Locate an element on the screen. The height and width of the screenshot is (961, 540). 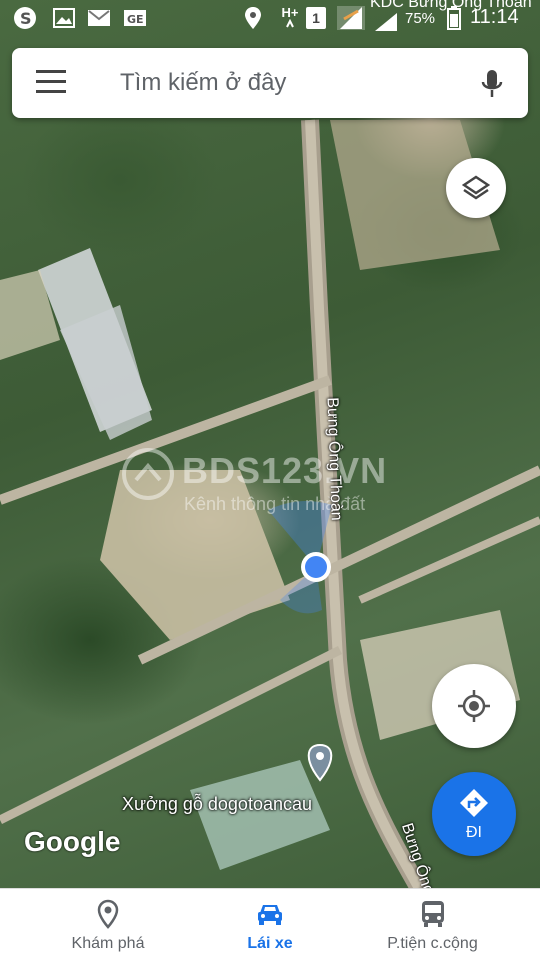
image-icon is located at coordinates (64, 18).